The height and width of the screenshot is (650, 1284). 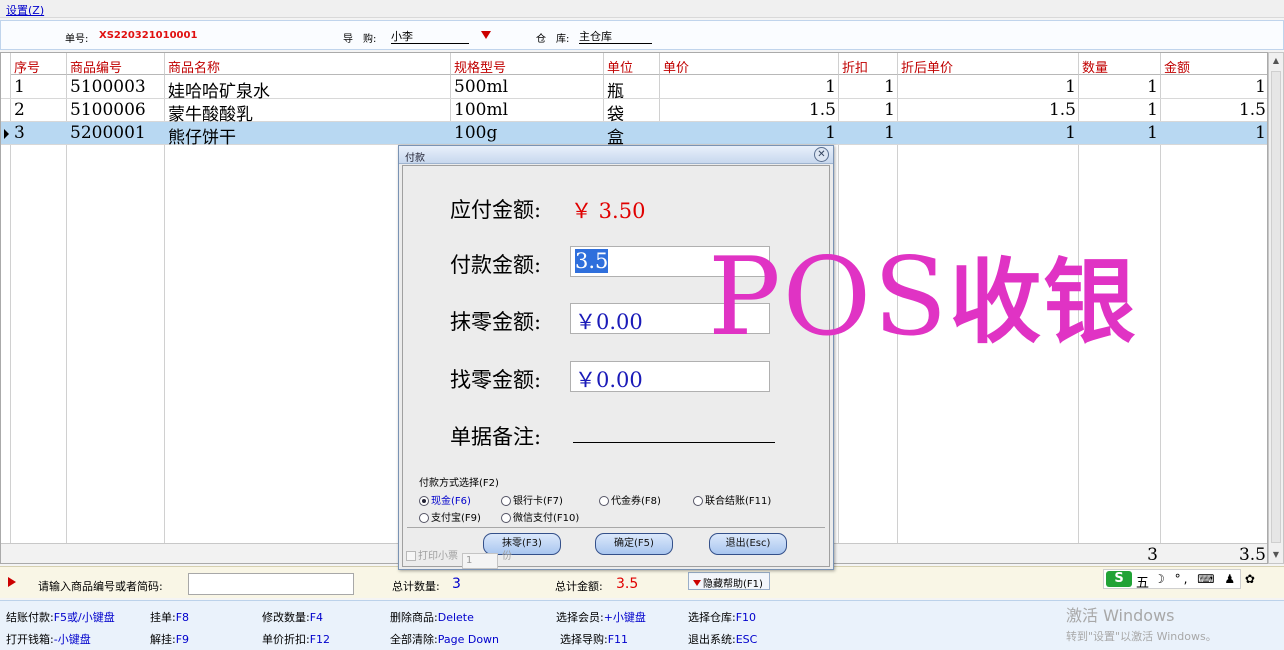 What do you see at coordinates (116, 64) in the screenshot?
I see `col-header-code: 商品编号` at bounding box center [116, 64].